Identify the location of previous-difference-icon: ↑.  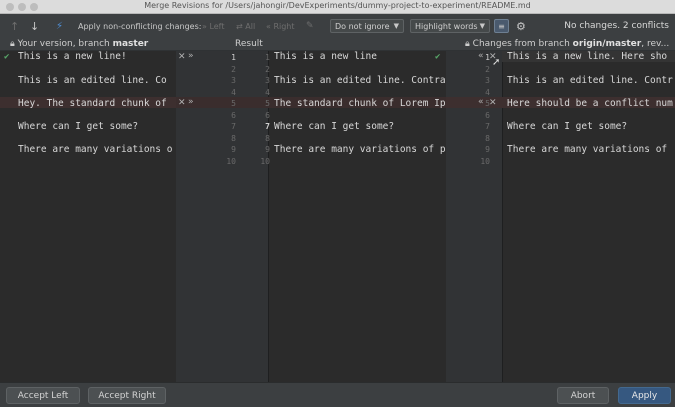
(14, 26).